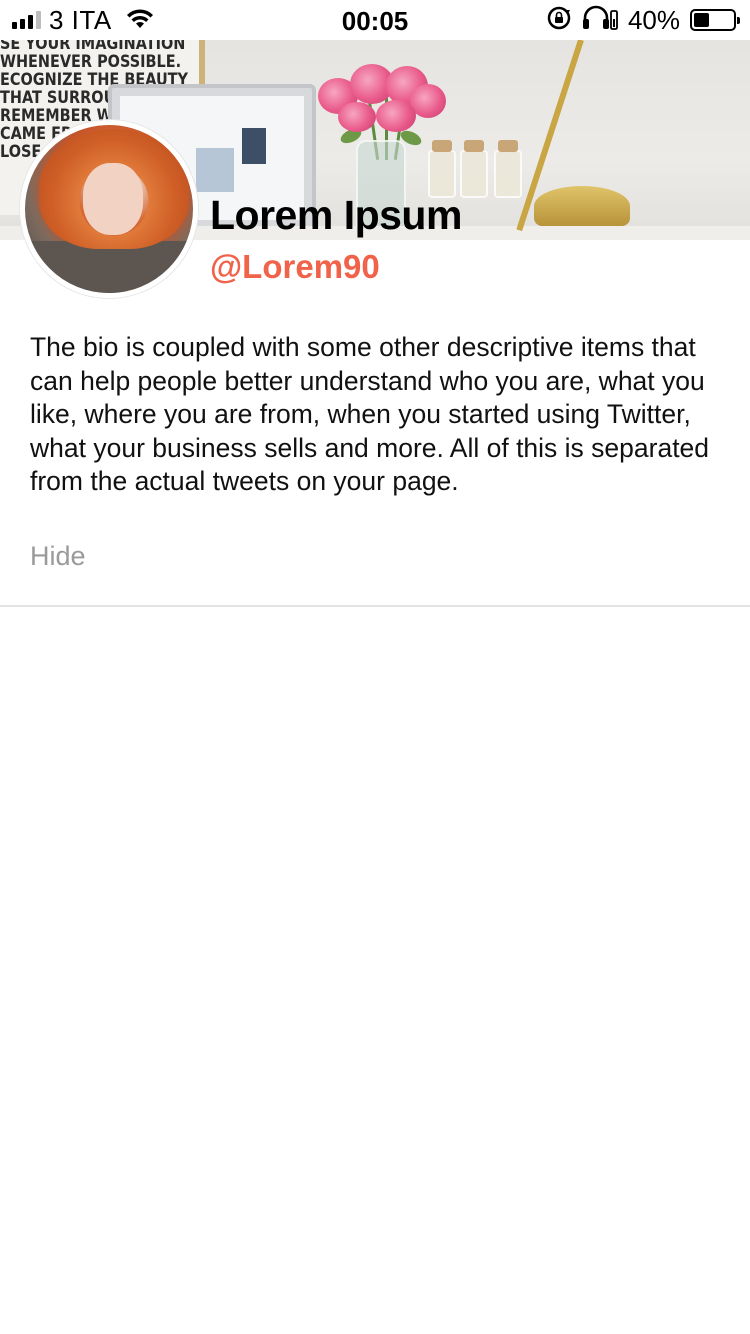  Describe the element at coordinates (91, 62) in the screenshot. I see `poster-line: WHENEVER POSSIBLE.` at that location.